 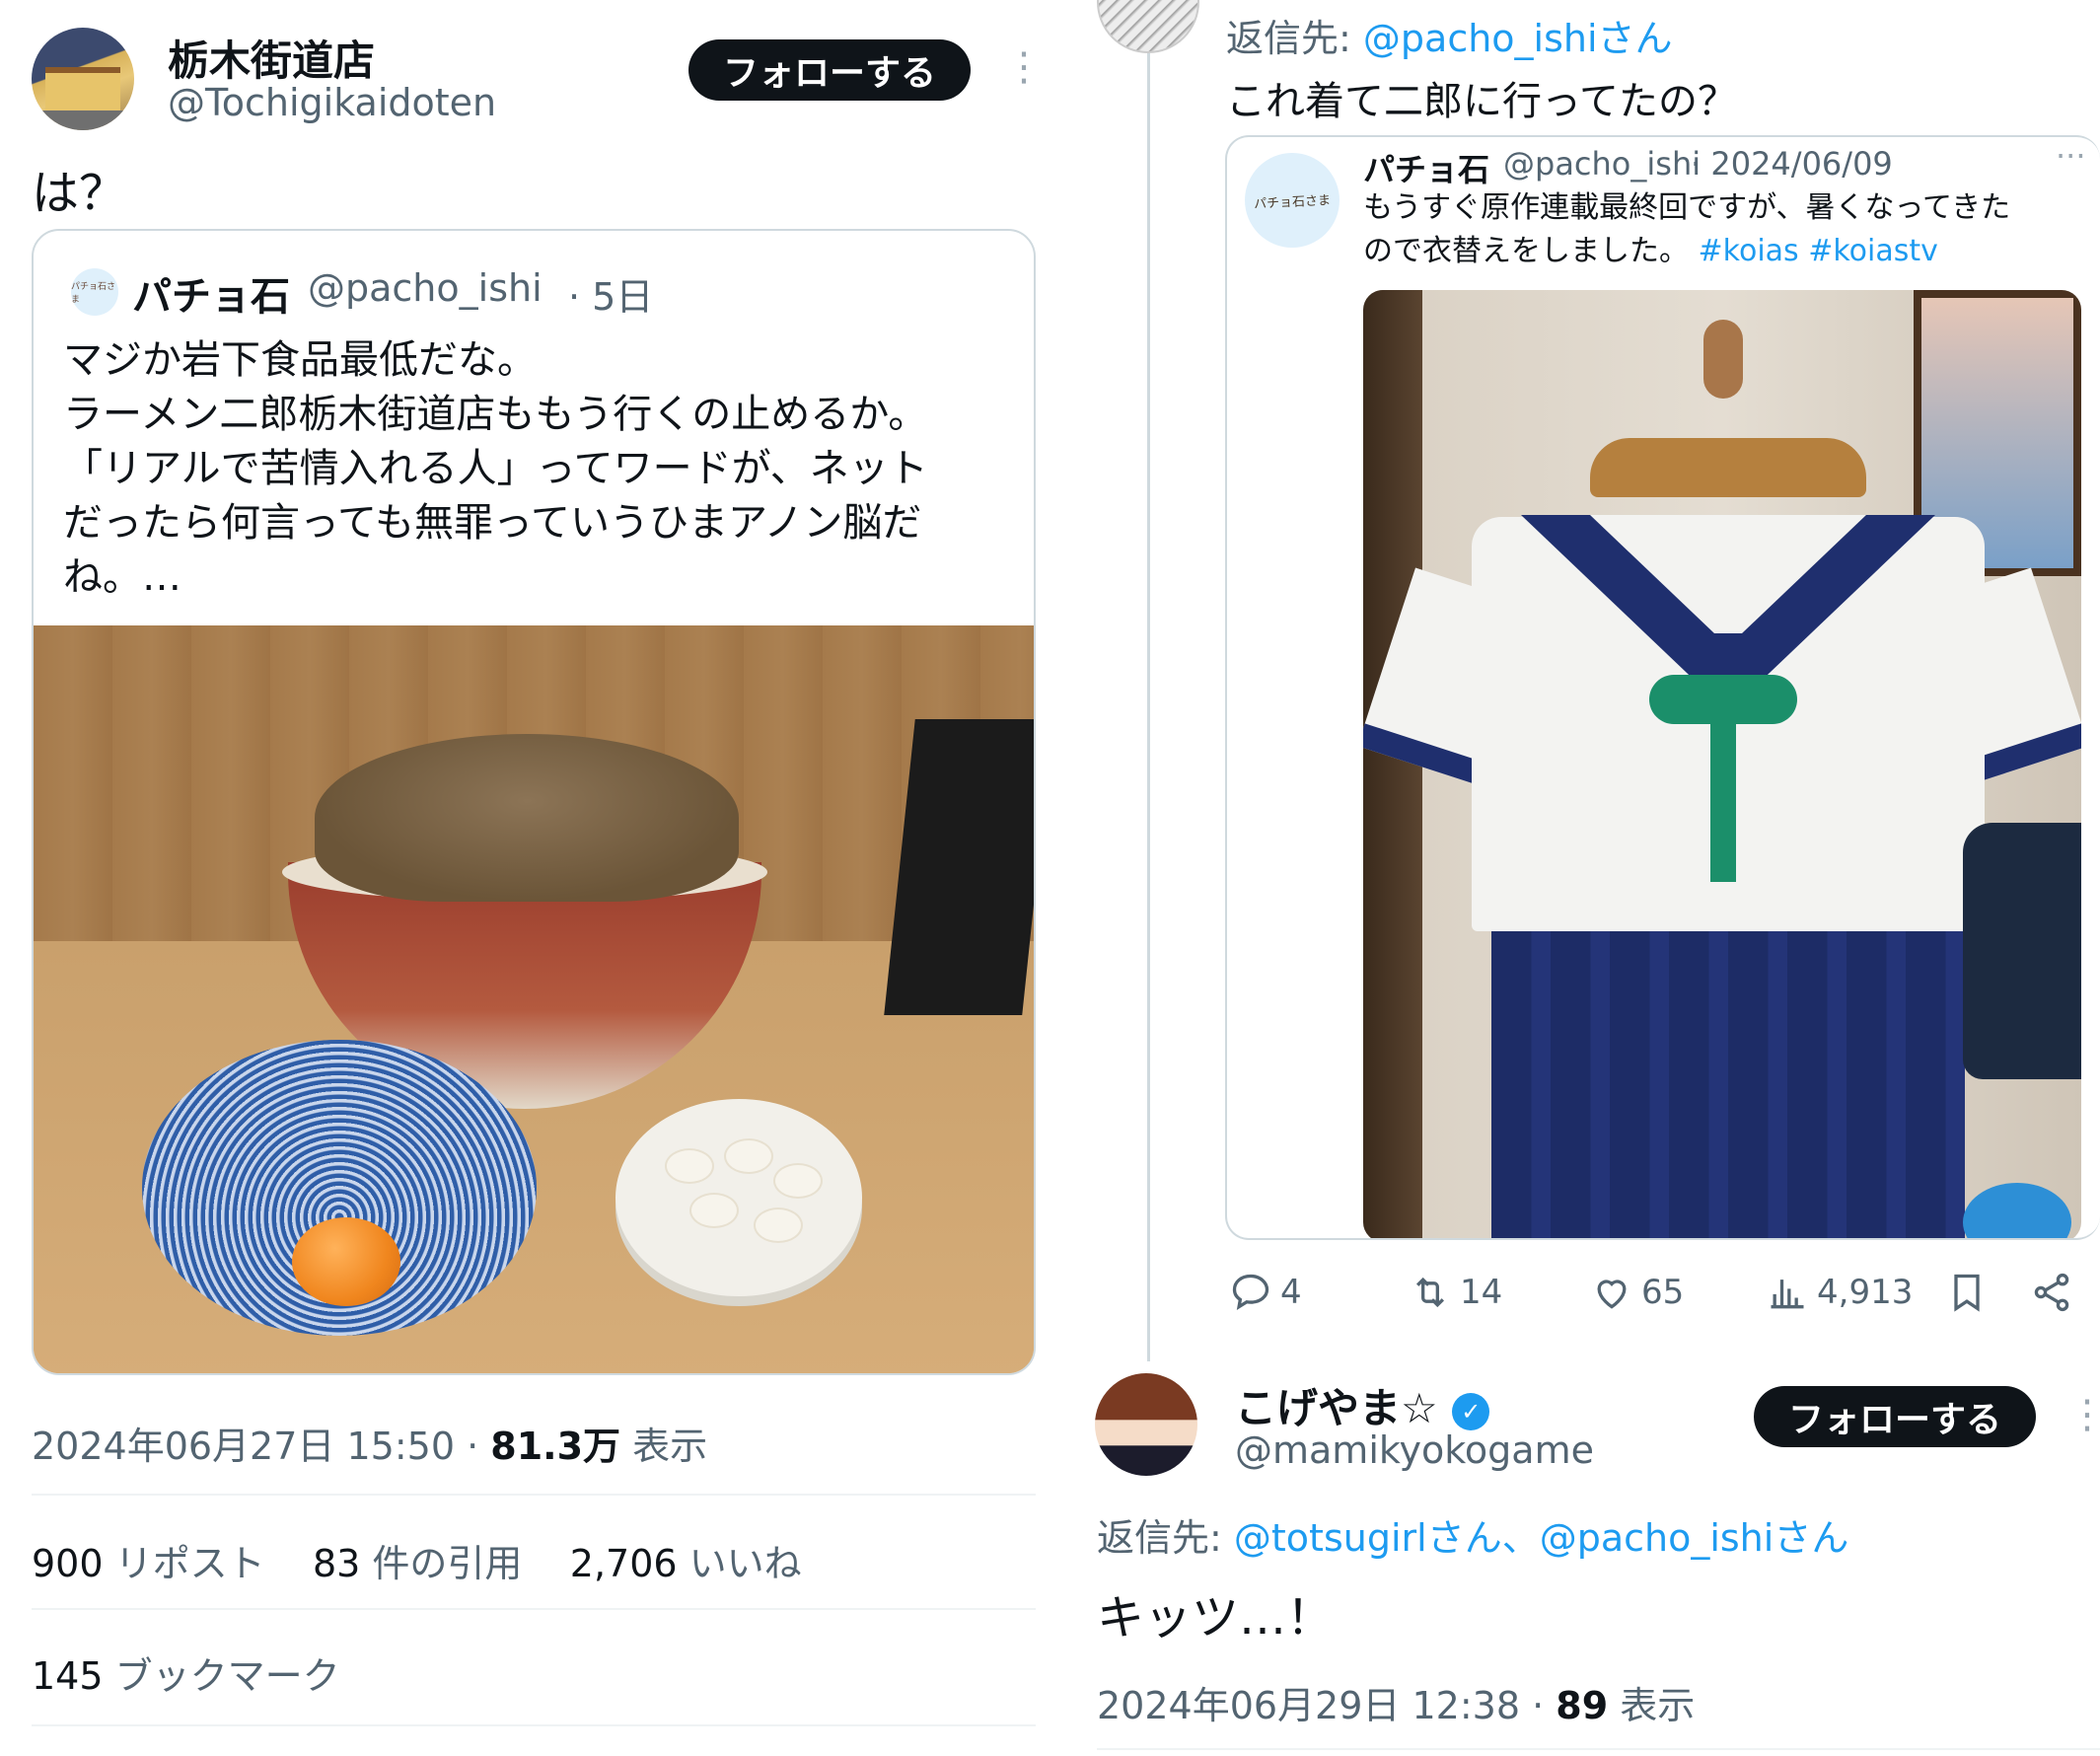 What do you see at coordinates (555, 1446) in the screenshot?
I see `views-count: 81.3万` at bounding box center [555, 1446].